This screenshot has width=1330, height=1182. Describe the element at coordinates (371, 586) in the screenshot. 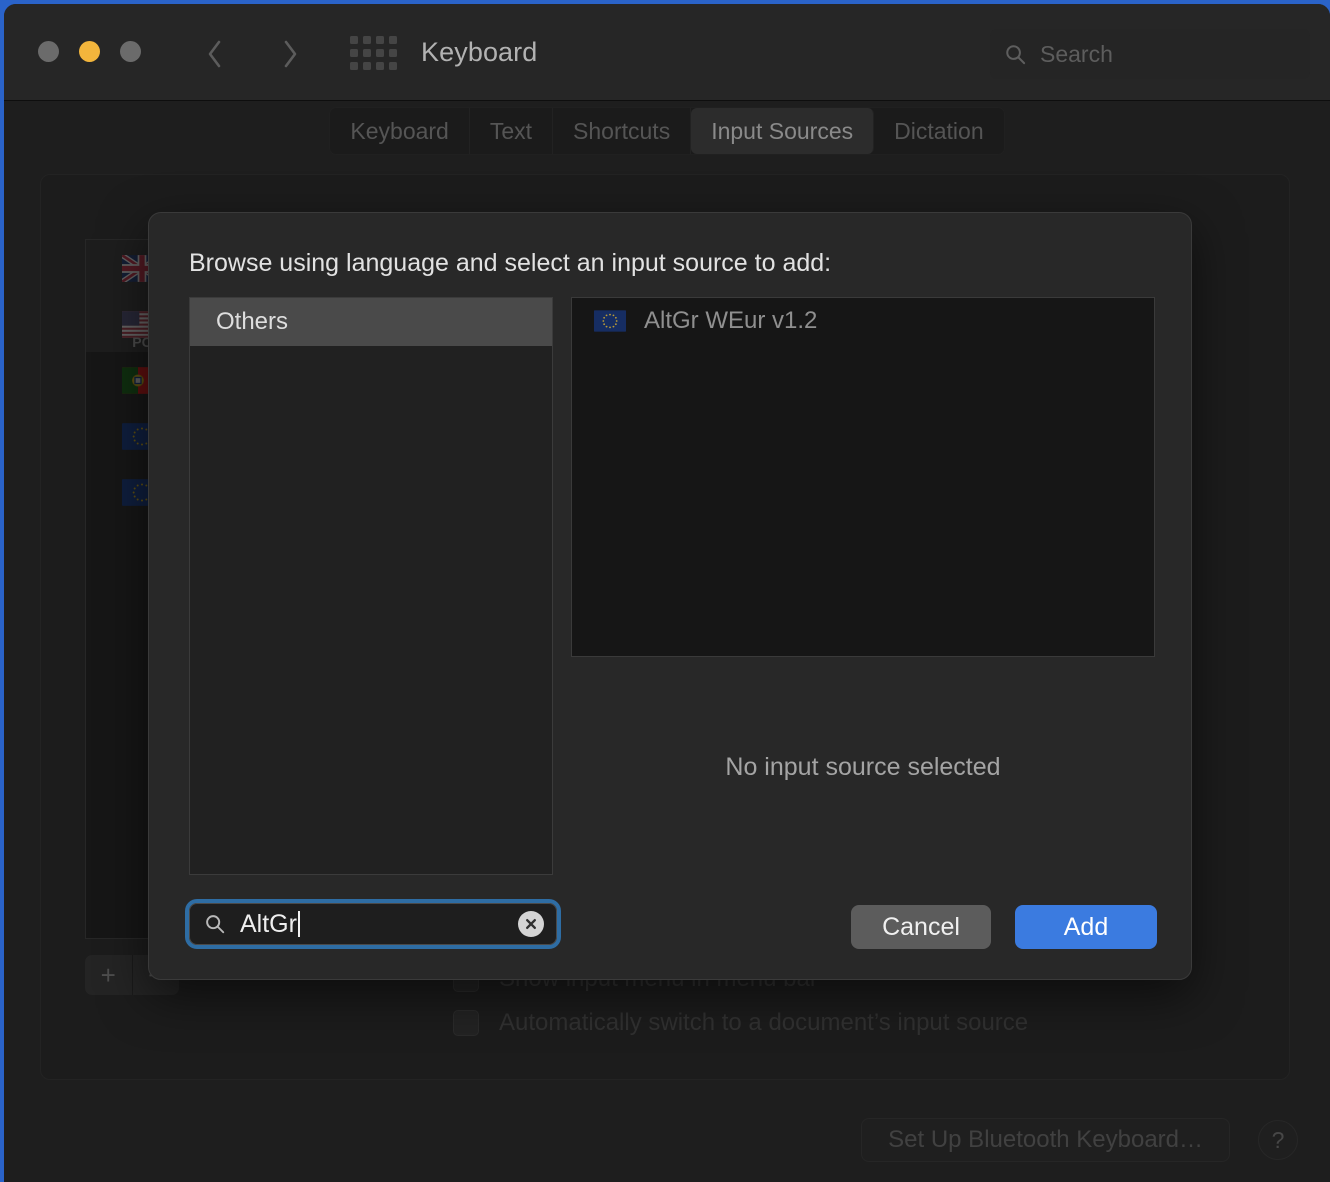

I see `language-list: Others` at that location.